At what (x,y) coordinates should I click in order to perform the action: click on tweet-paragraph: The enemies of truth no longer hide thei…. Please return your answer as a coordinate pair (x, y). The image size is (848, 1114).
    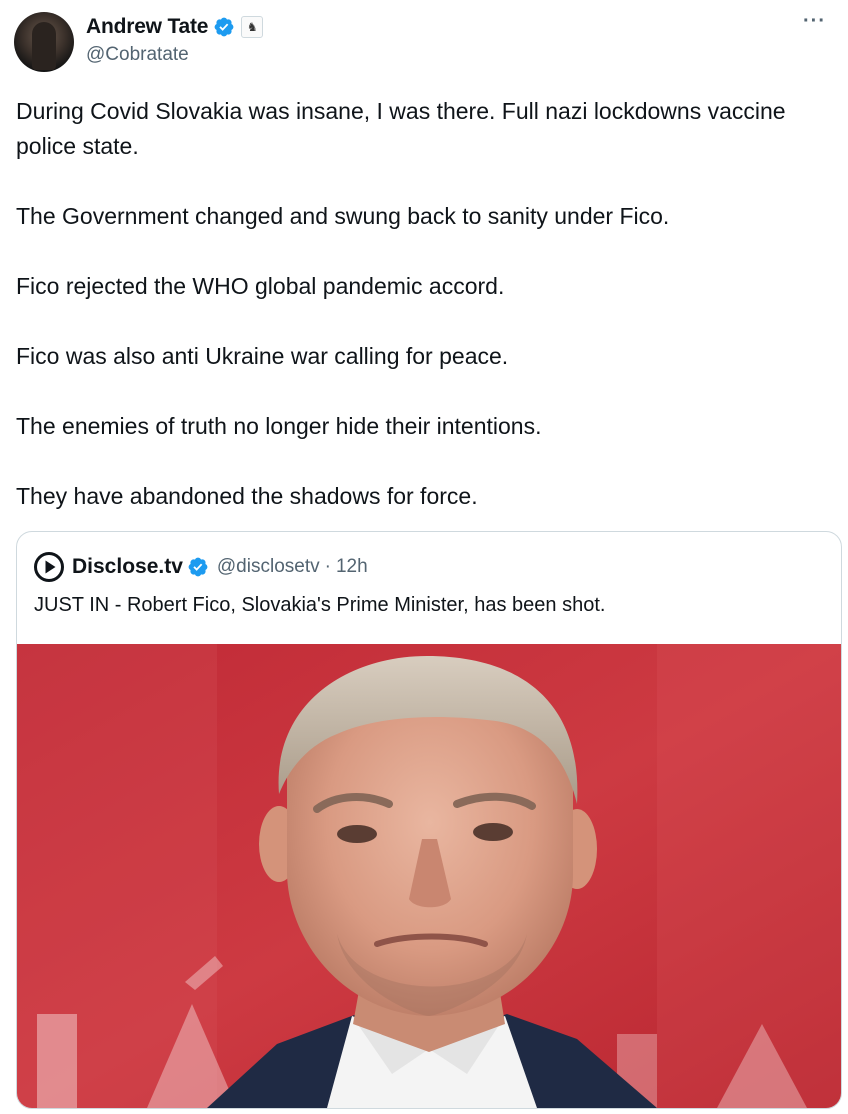
    Looking at the image, I should click on (279, 426).